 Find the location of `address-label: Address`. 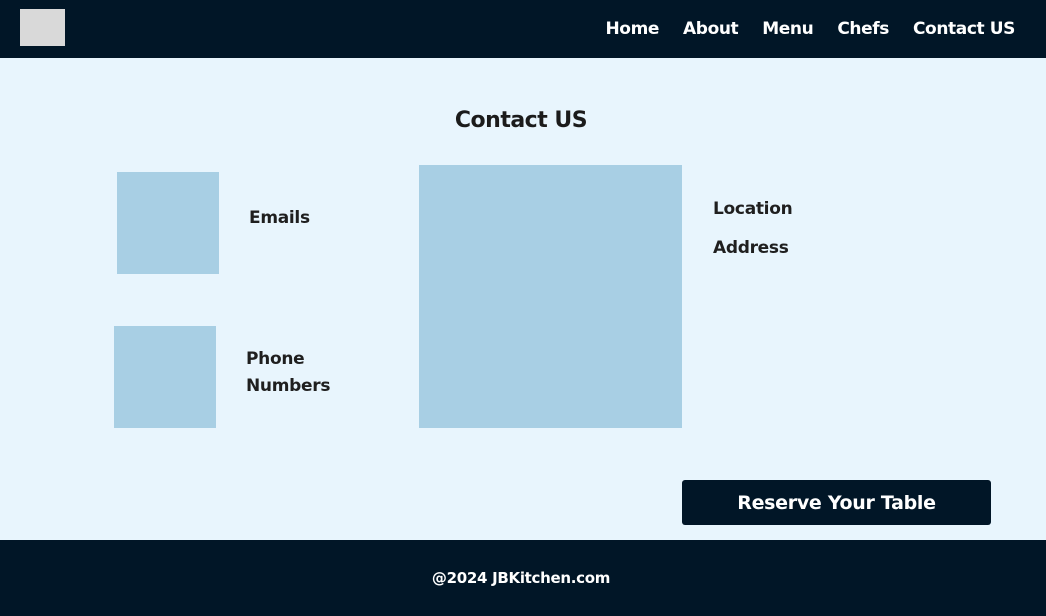

address-label: Address is located at coordinates (751, 248).